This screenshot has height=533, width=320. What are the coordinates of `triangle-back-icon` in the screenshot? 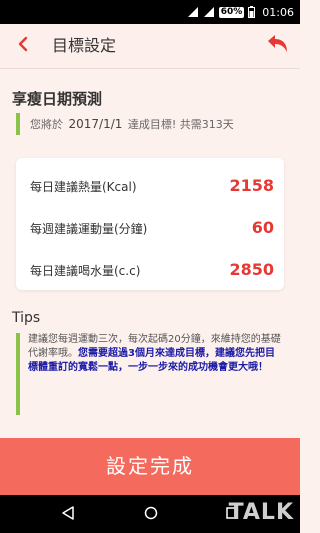 It's located at (68, 514).